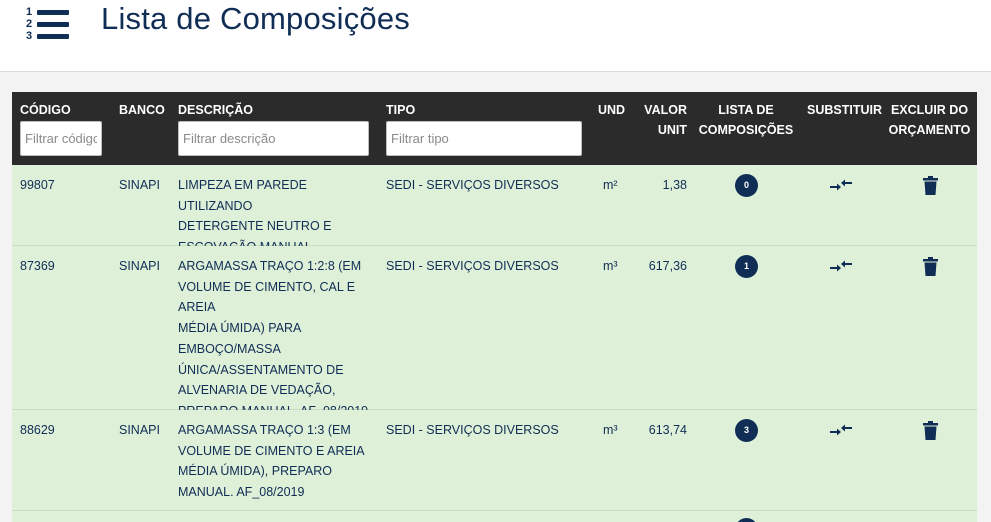 Image resolution: width=991 pixels, height=522 pixels. I want to click on descricao-line: ARGAMASSA TRAÇO 1:3 (EM, so click(264, 430).